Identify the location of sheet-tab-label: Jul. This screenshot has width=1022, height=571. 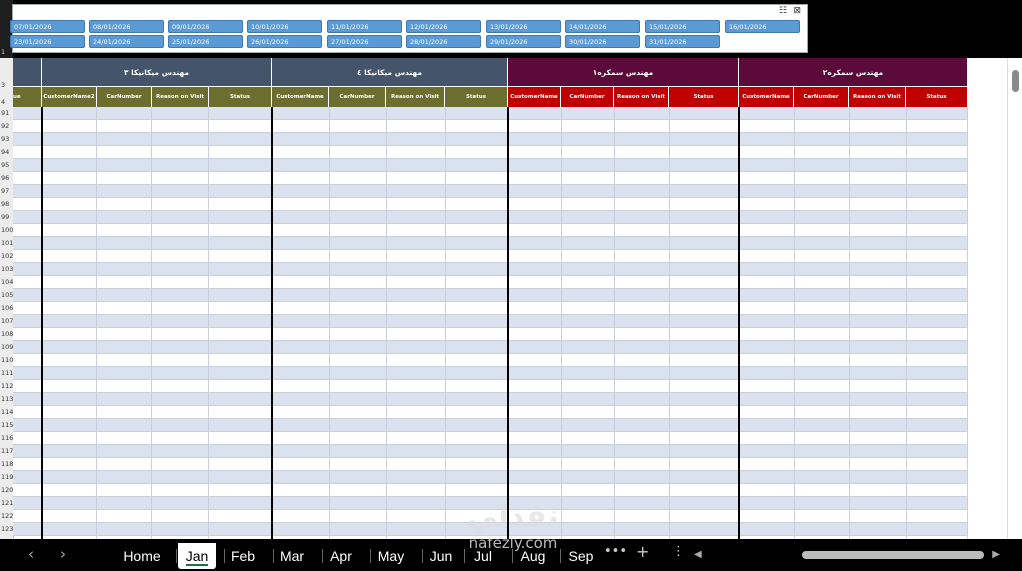
(483, 556).